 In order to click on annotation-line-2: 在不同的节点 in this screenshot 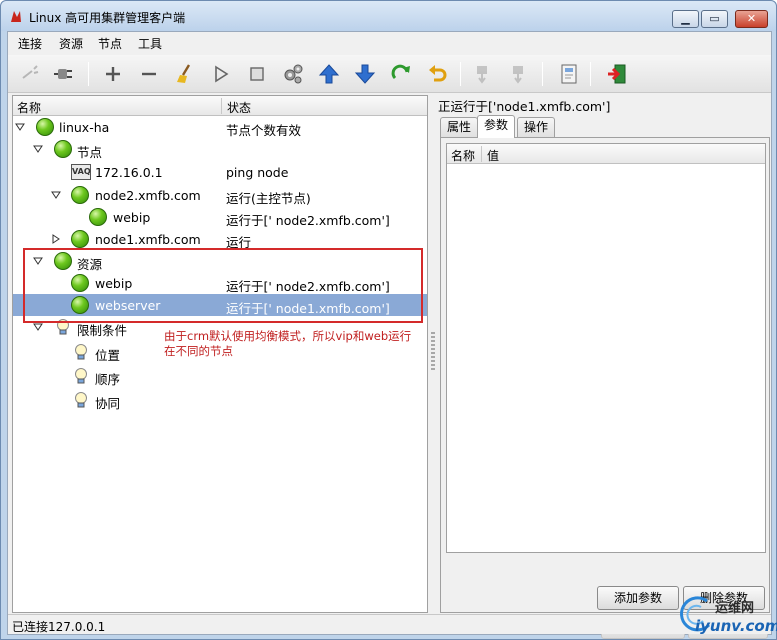, I will do `click(198, 351)`.